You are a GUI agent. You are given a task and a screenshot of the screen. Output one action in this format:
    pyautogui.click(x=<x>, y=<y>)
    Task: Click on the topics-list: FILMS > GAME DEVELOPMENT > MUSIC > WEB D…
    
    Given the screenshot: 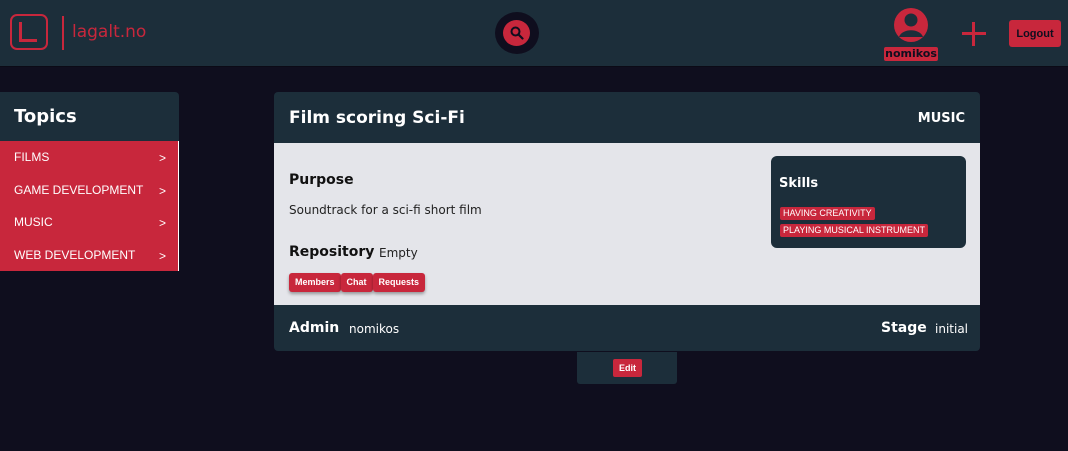 What is the action you would take?
    pyautogui.click(x=89, y=206)
    